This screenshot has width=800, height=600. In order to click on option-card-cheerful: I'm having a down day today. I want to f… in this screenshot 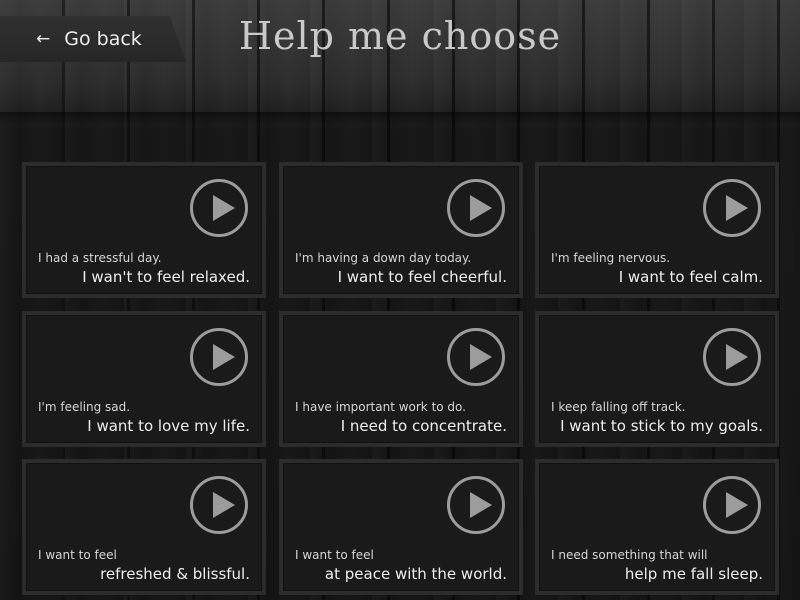, I will do `click(401, 230)`.